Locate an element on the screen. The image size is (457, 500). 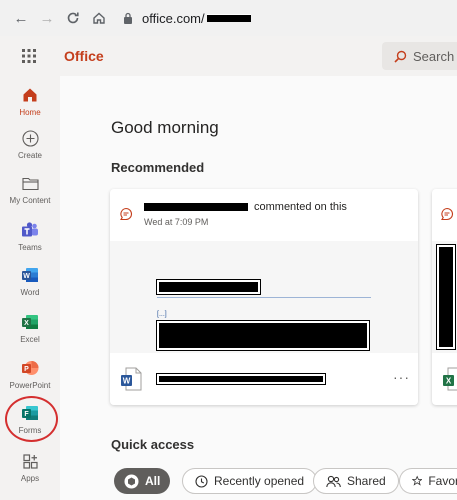
back-icon: ← is located at coordinates (21, 18).